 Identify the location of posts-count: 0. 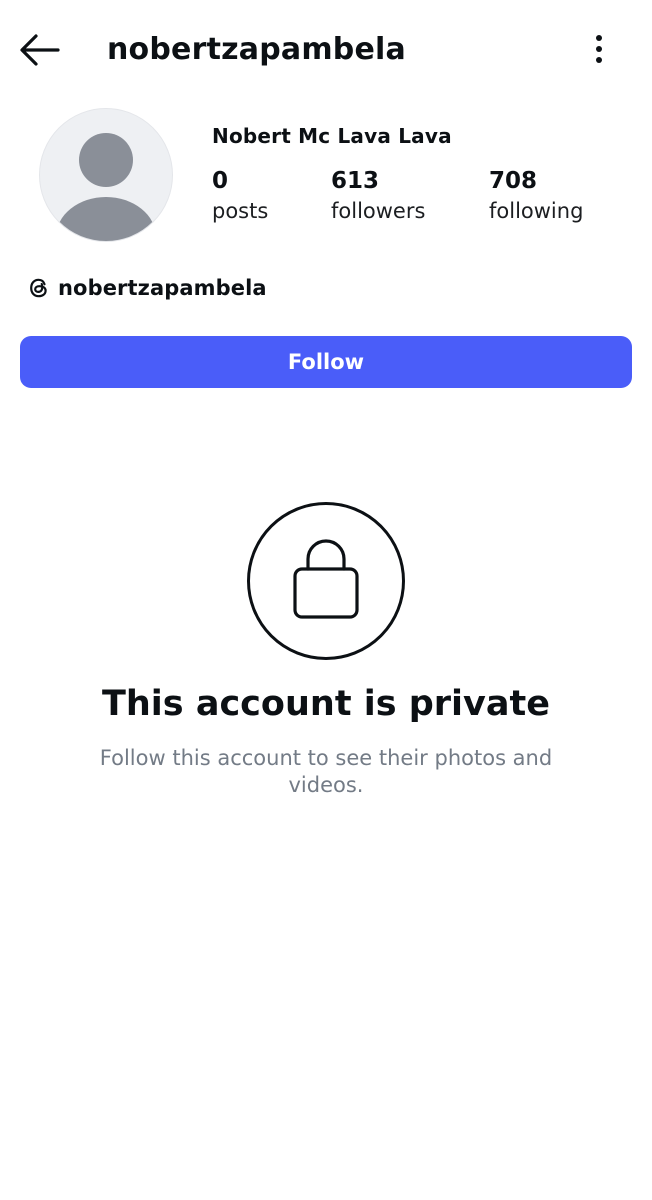
(220, 181).